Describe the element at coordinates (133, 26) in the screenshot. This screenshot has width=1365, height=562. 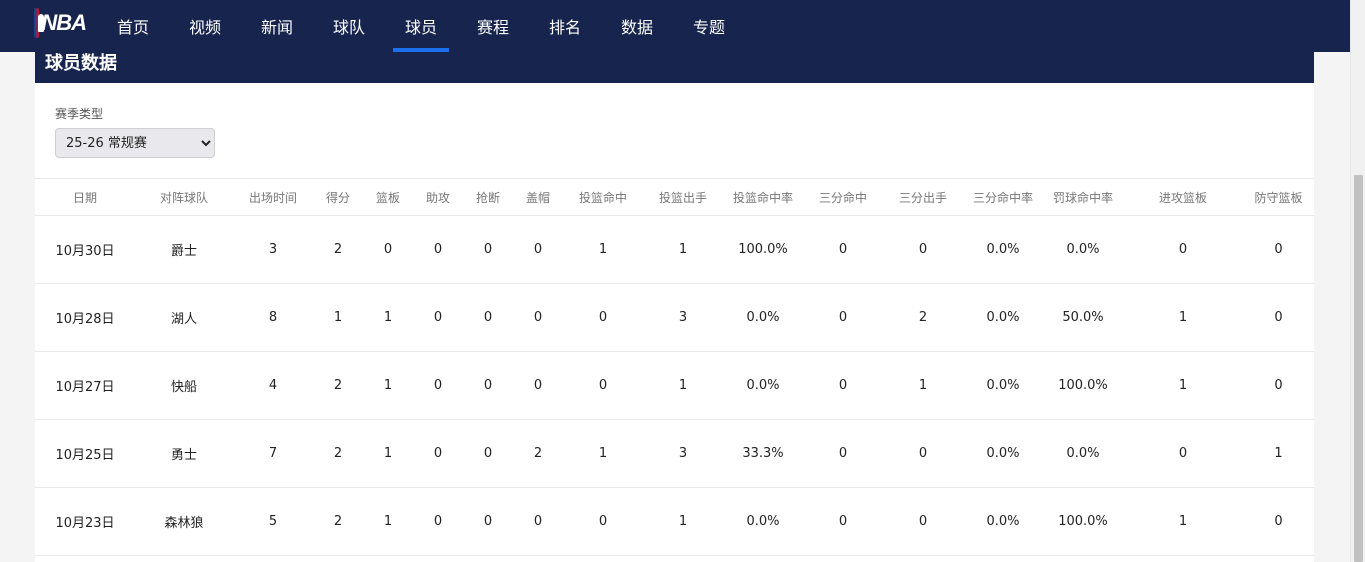
I see `nav-item-home: 首页` at that location.